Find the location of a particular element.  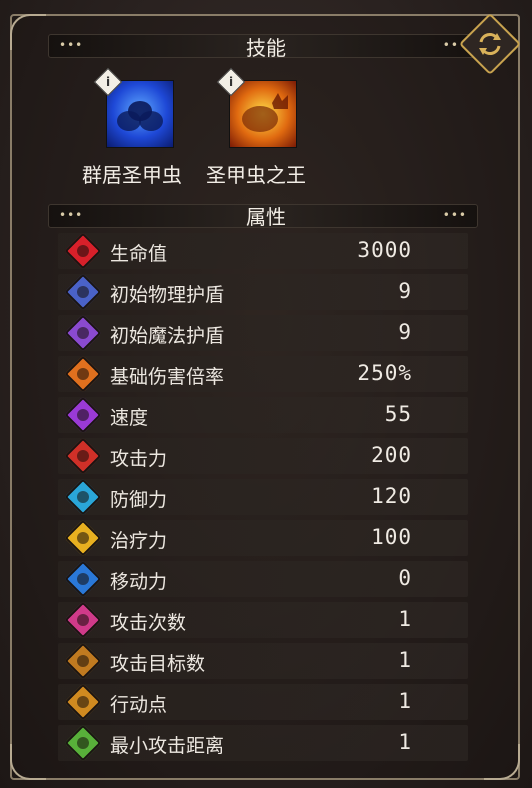

action-point-icon is located at coordinates (83, 702).